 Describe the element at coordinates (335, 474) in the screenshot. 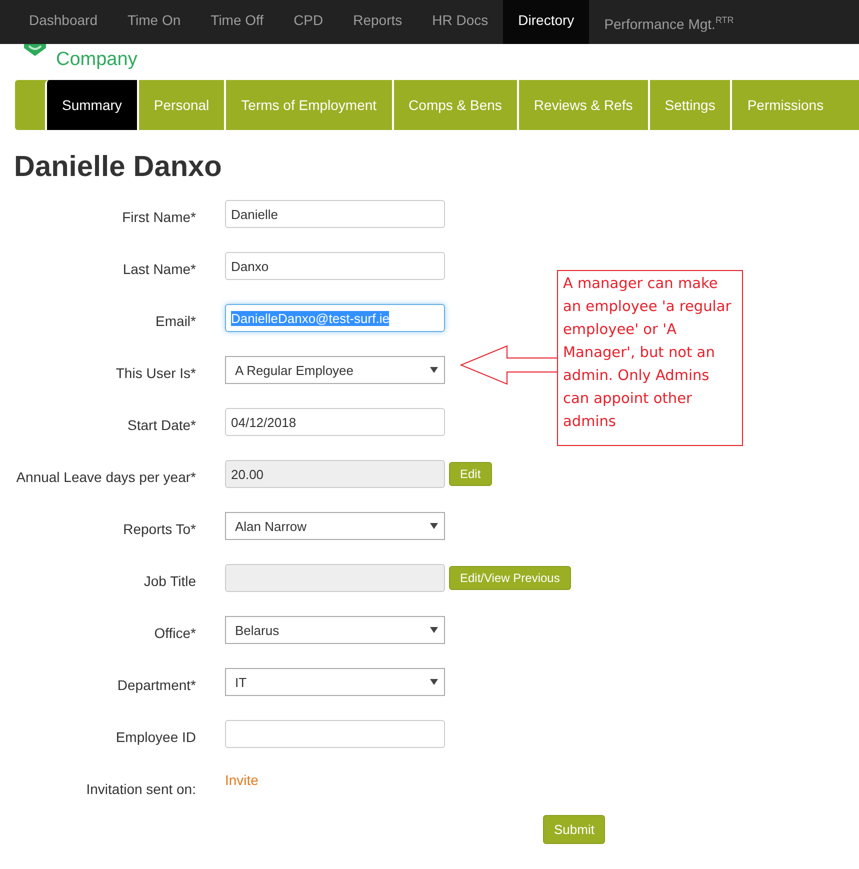

I see `input-field: 20.00` at that location.